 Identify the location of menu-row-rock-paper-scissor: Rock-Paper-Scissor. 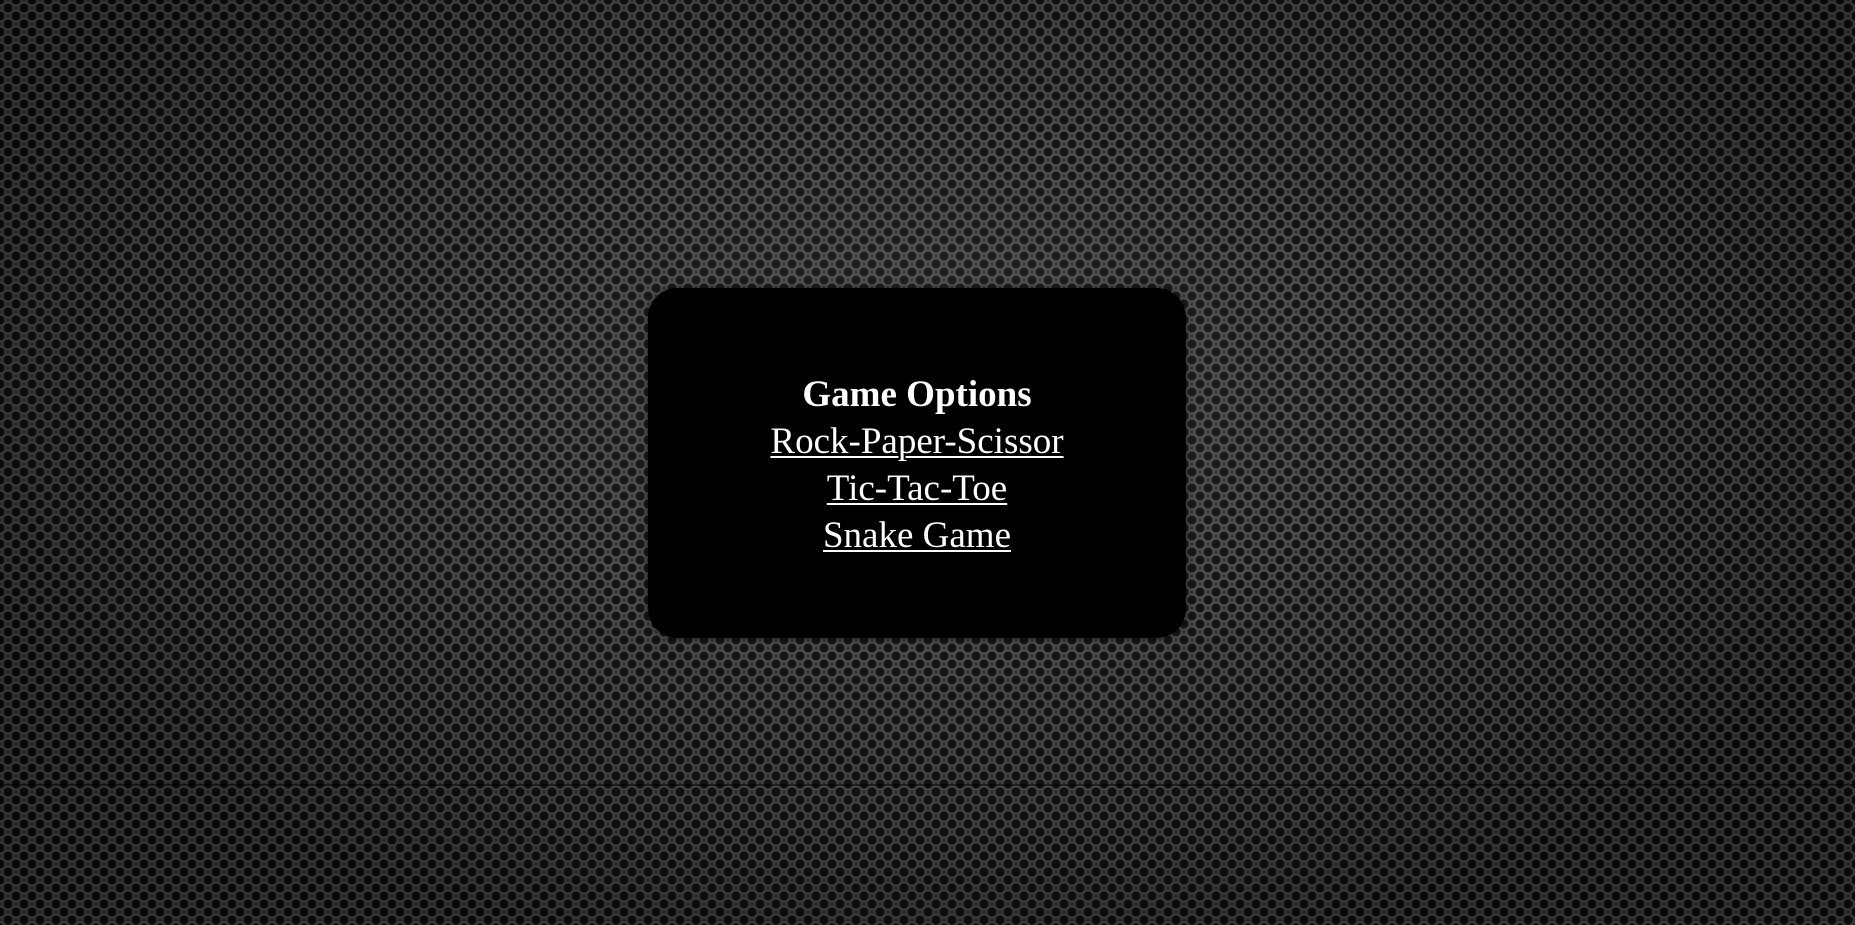
(917, 441).